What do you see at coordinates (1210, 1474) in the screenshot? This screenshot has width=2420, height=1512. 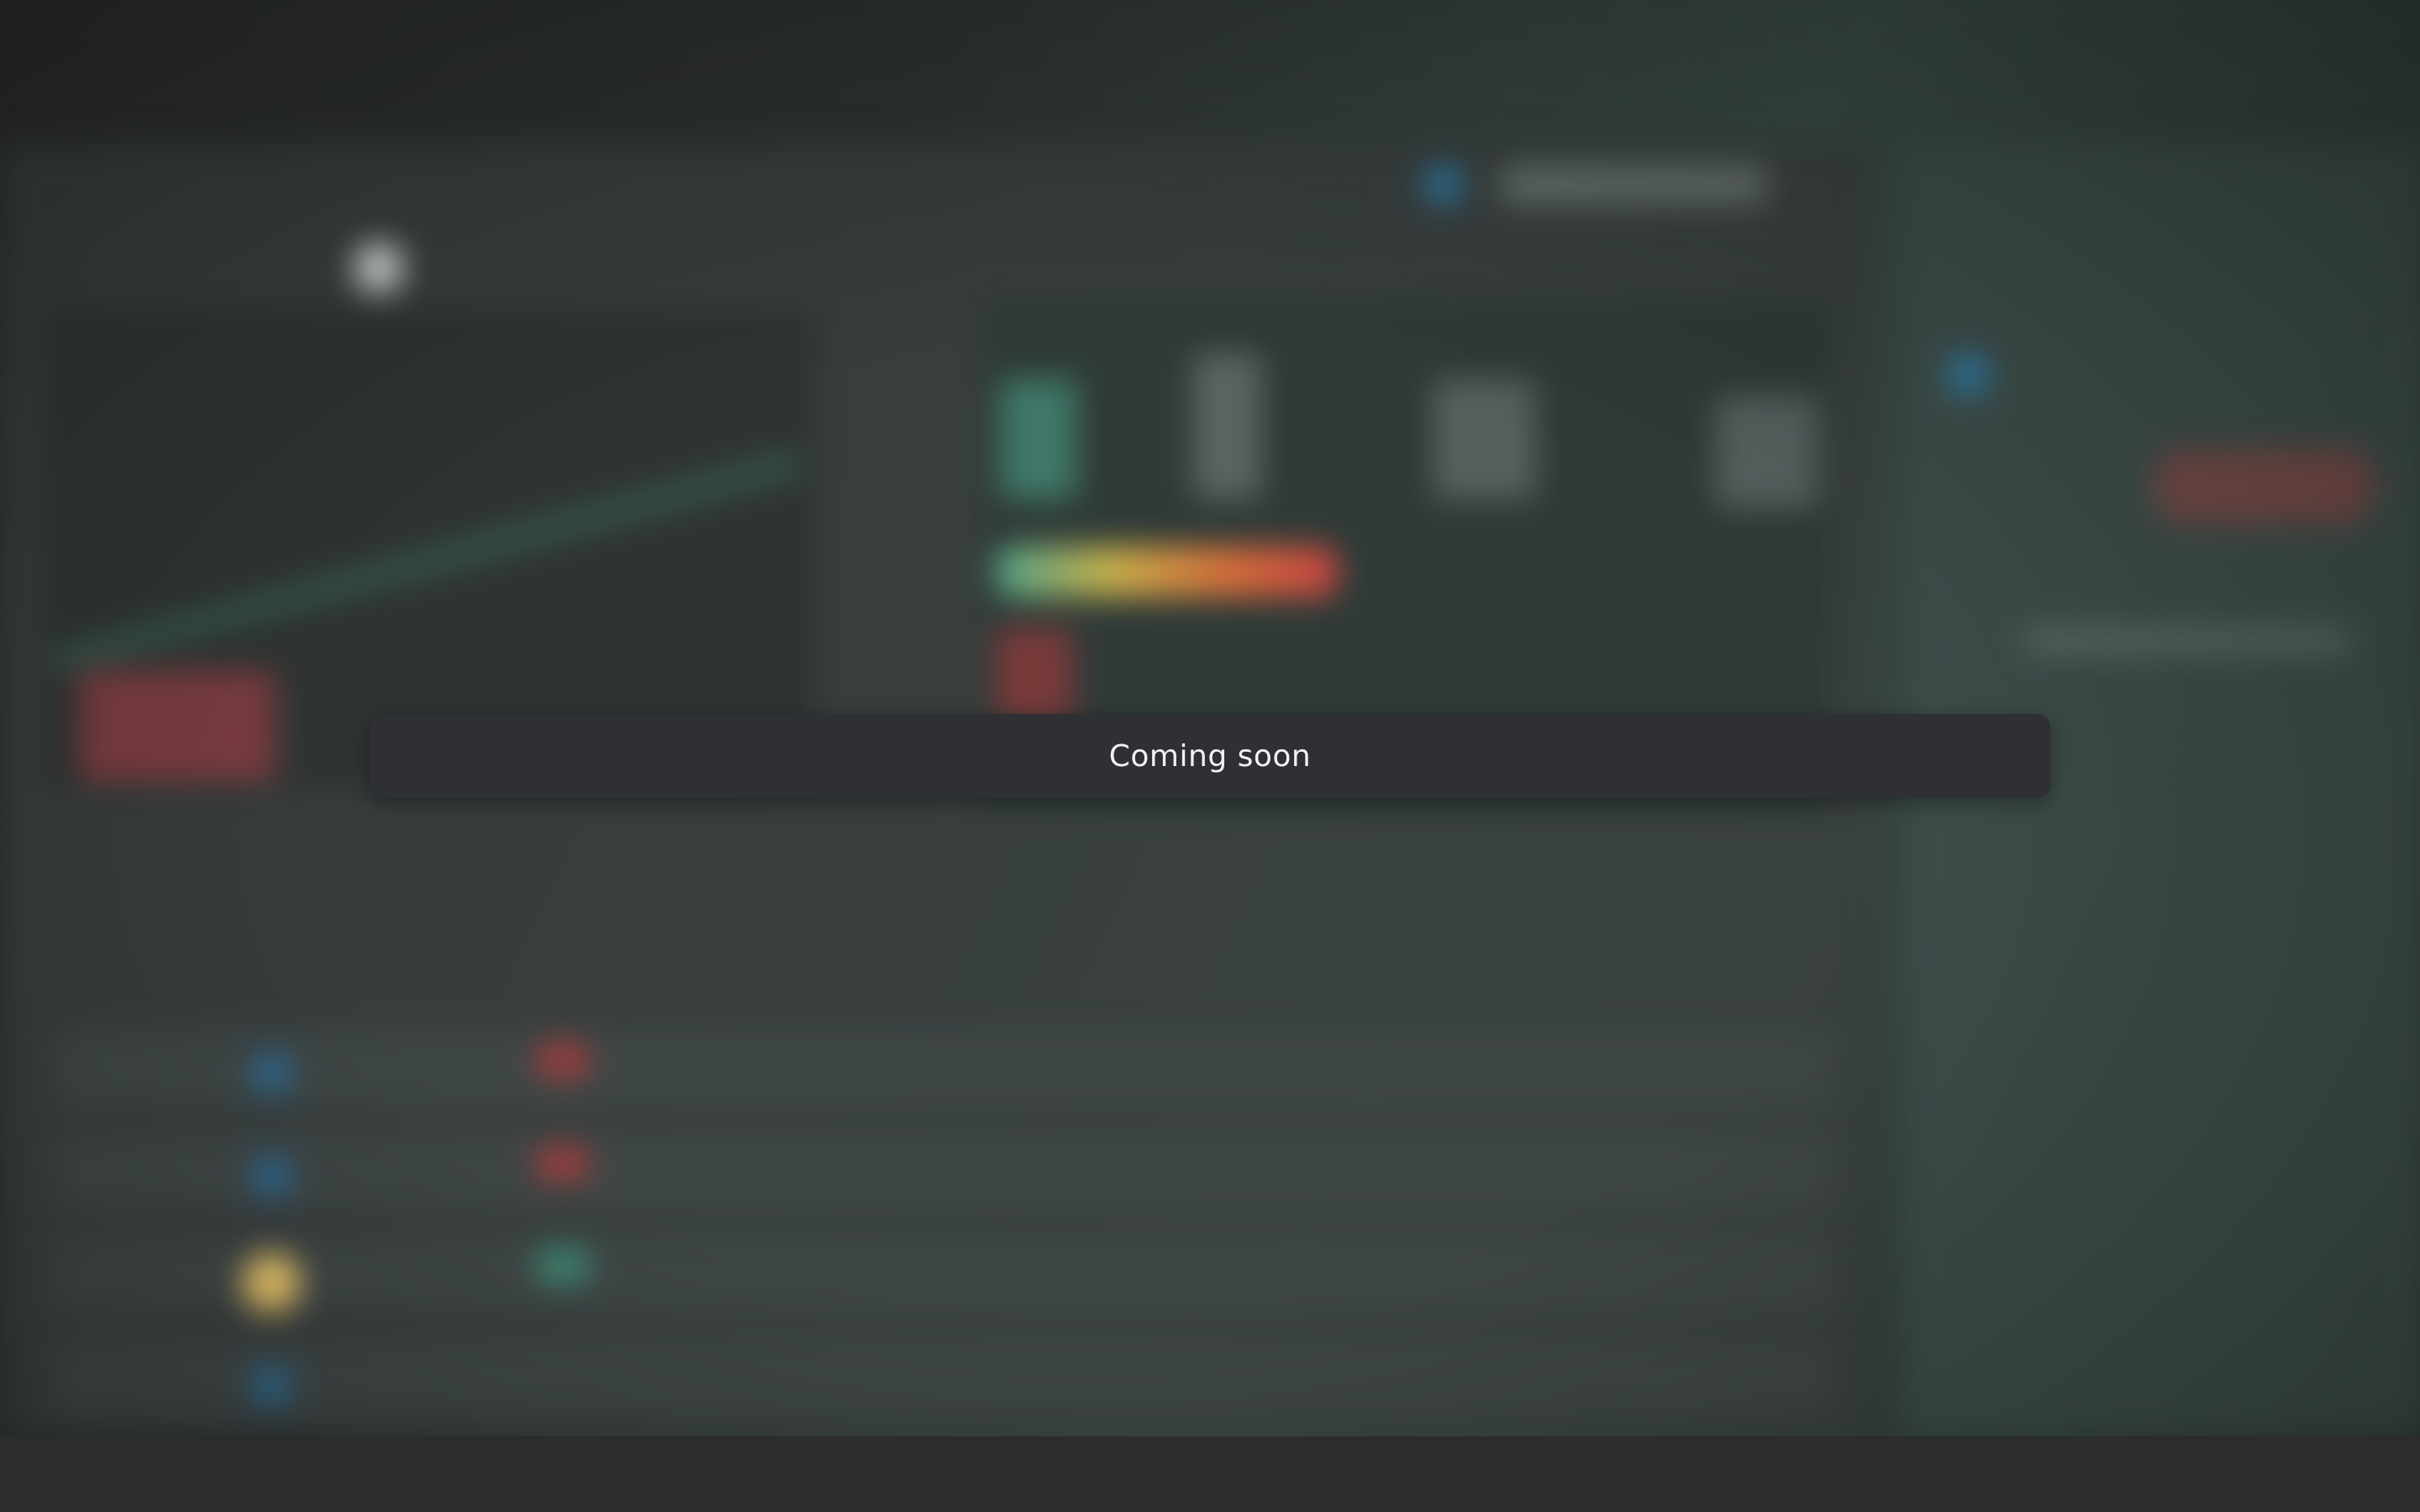 I see `bottom-strip` at bounding box center [1210, 1474].